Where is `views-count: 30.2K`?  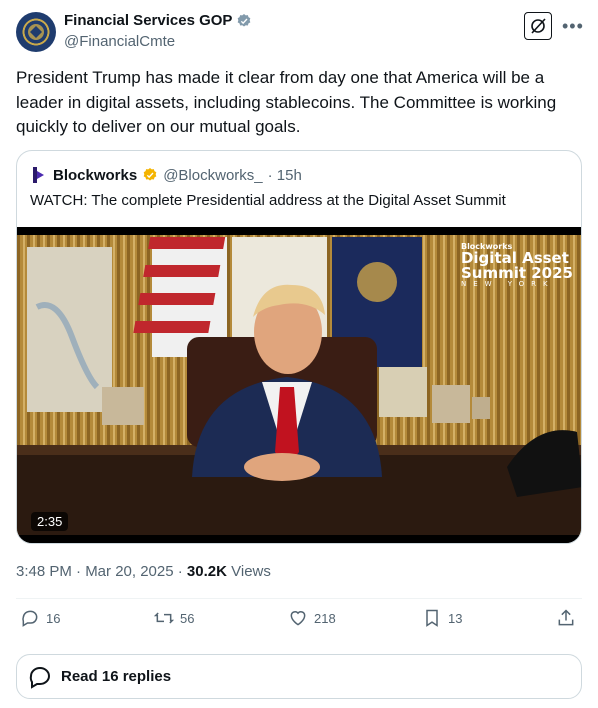
views-count: 30.2K is located at coordinates (206, 571).